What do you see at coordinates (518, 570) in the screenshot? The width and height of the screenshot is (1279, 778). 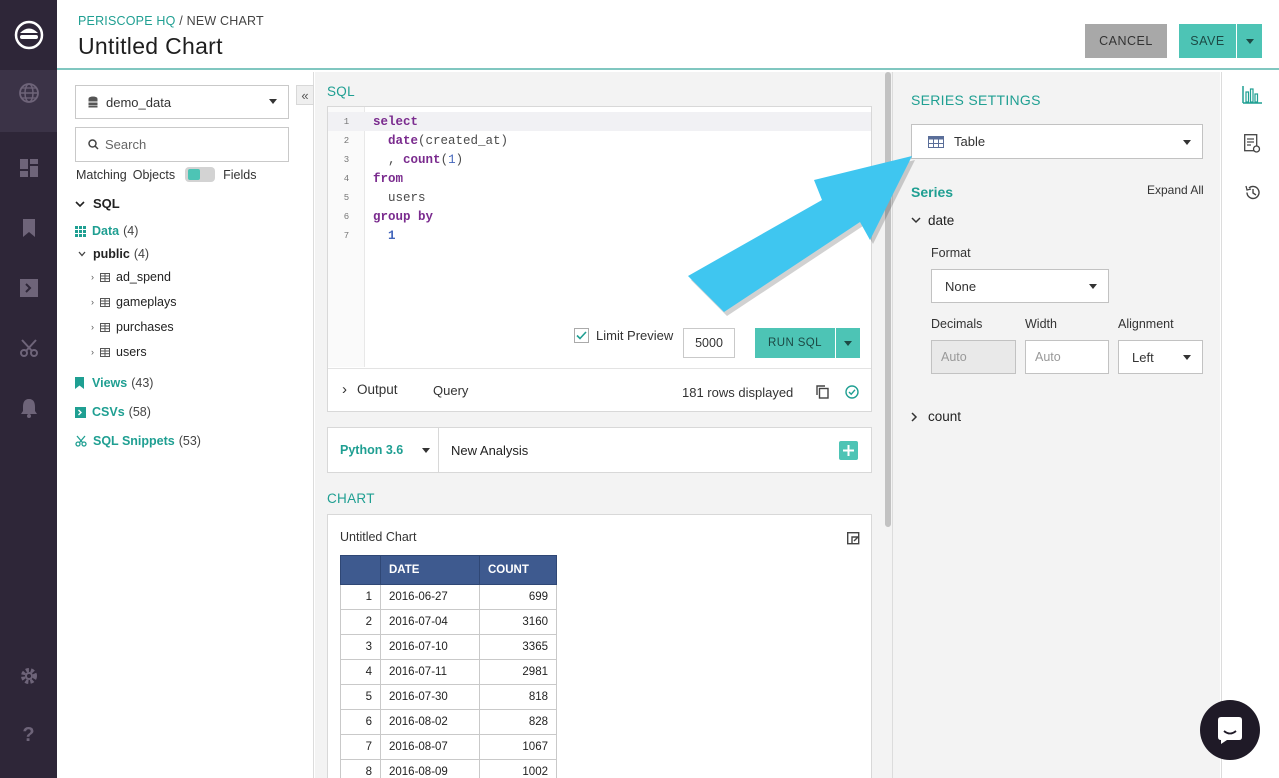 I see `table-header-cell: COUNT` at bounding box center [518, 570].